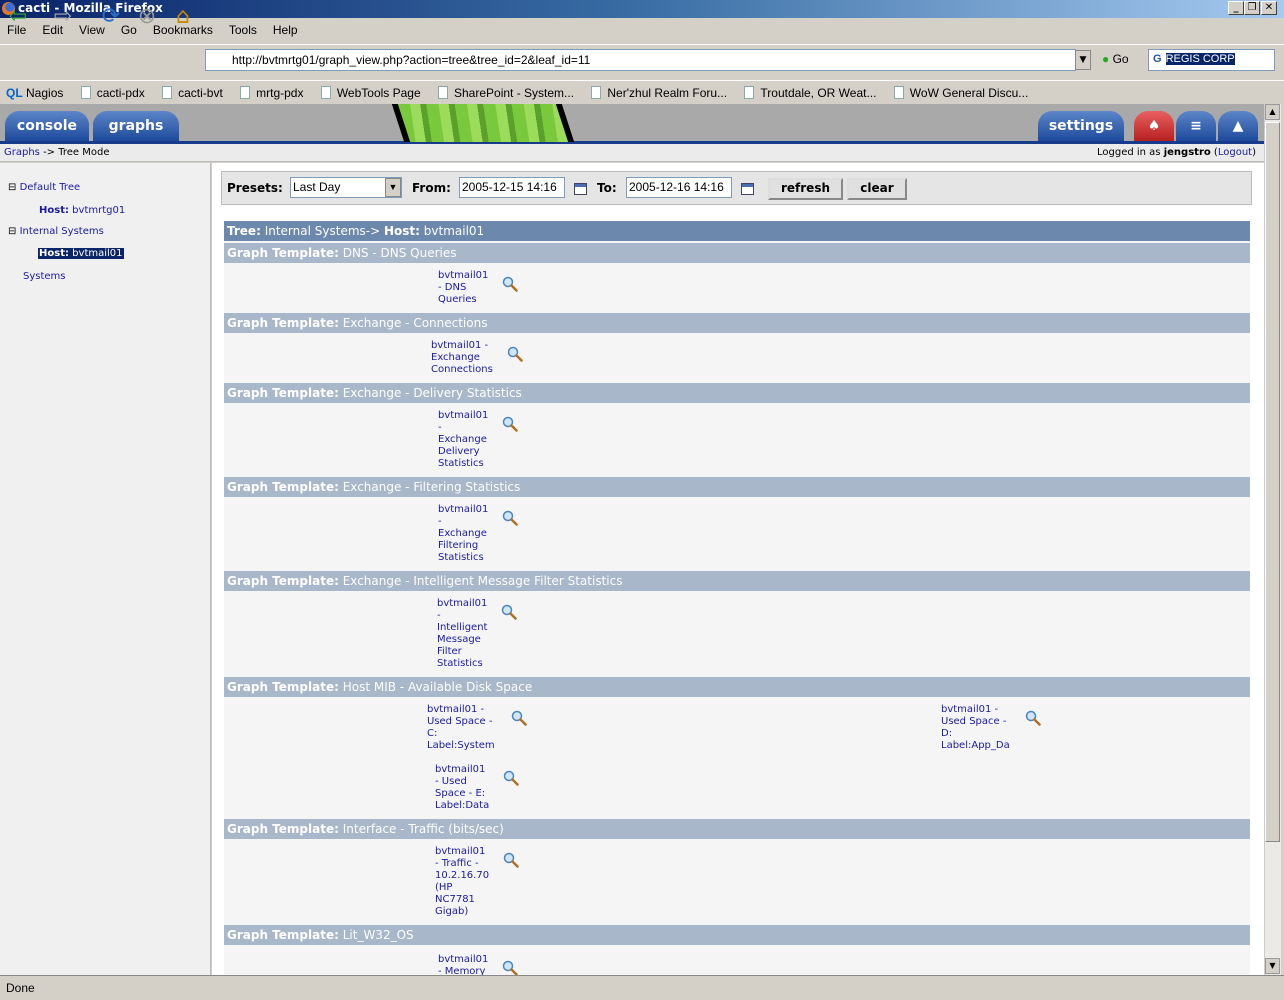 The image size is (1284, 1000). What do you see at coordinates (877, 189) in the screenshot?
I see `clear-button: clear` at bounding box center [877, 189].